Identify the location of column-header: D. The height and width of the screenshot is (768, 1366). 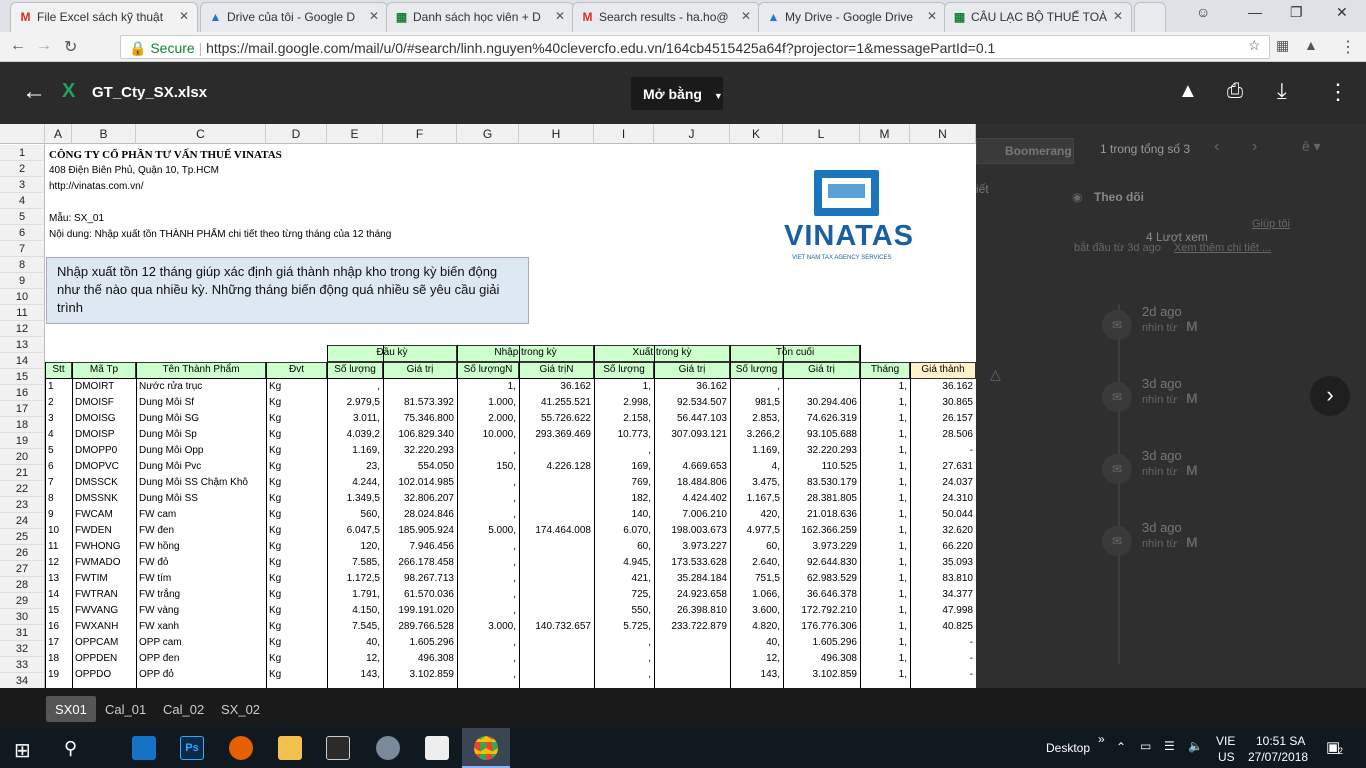
(296, 134).